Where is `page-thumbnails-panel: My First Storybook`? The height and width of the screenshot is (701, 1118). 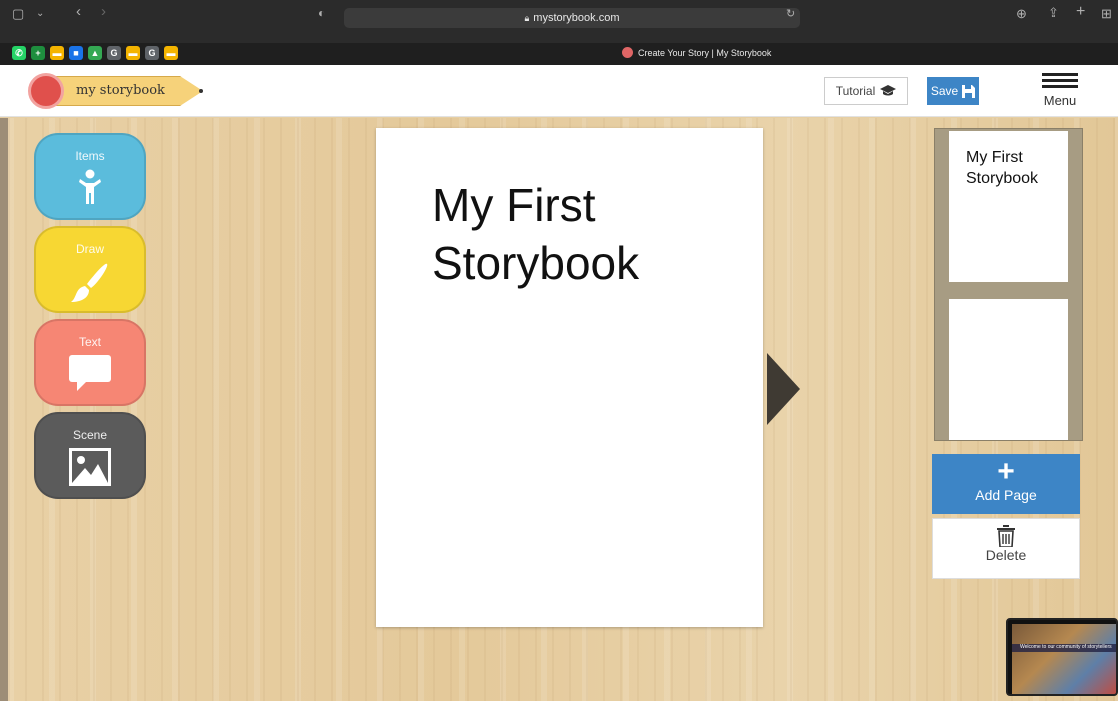
page-thumbnails-panel: My First Storybook is located at coordinates (1008, 284).